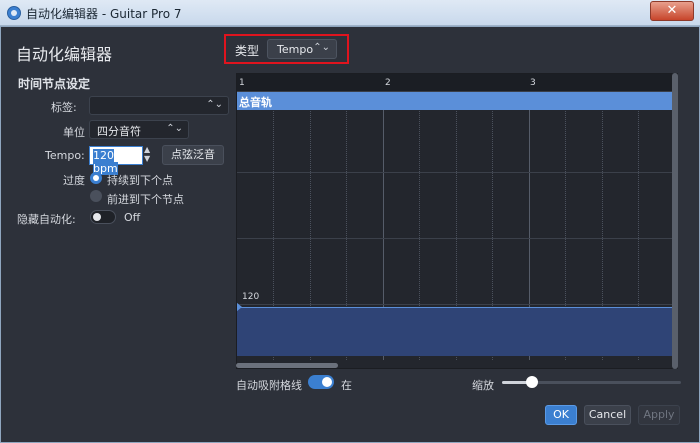  I want to click on window-title: 自动化编辑器 - Guitar Pro 7, so click(104, 14).